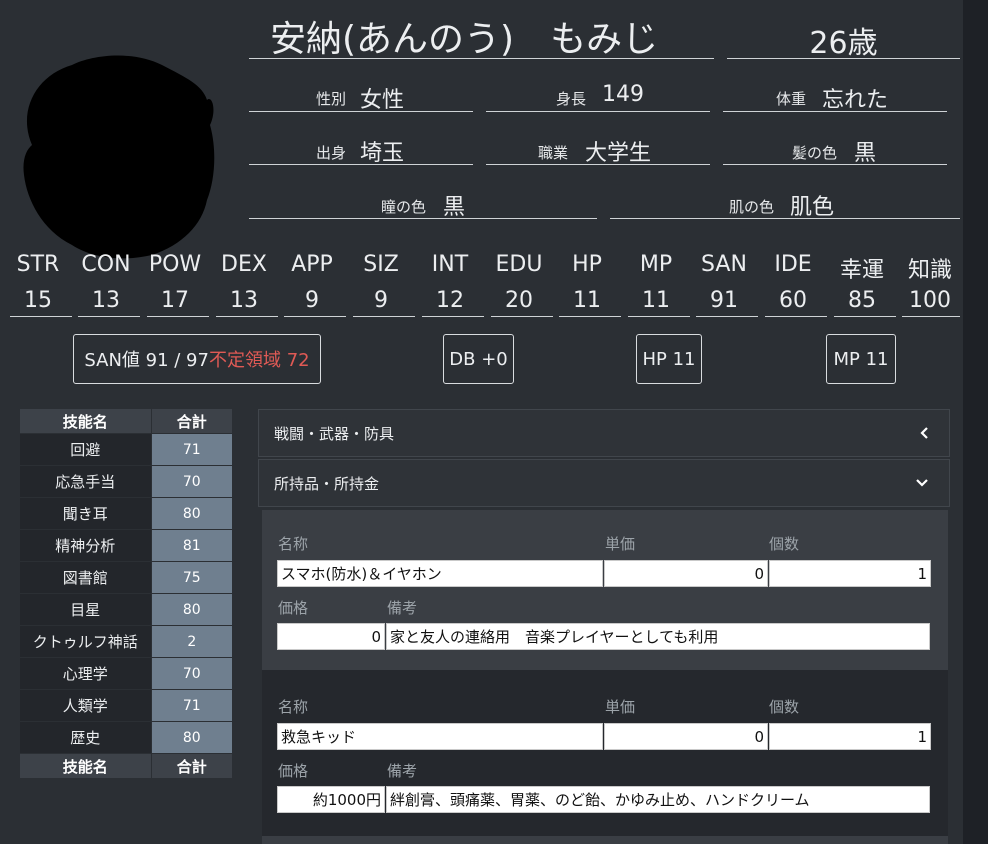 The width and height of the screenshot is (988, 844). Describe the element at coordinates (312, 300) in the screenshot. I see `stat-app-value: 9` at that location.